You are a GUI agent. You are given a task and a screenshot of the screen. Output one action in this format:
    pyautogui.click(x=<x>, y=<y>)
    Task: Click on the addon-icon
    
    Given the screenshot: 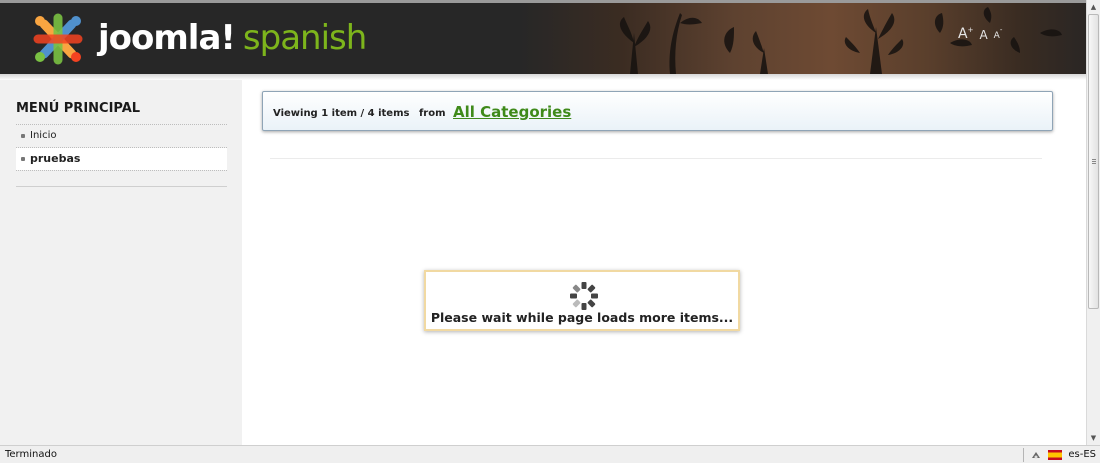 What is the action you would take?
    pyautogui.click(x=1036, y=455)
    